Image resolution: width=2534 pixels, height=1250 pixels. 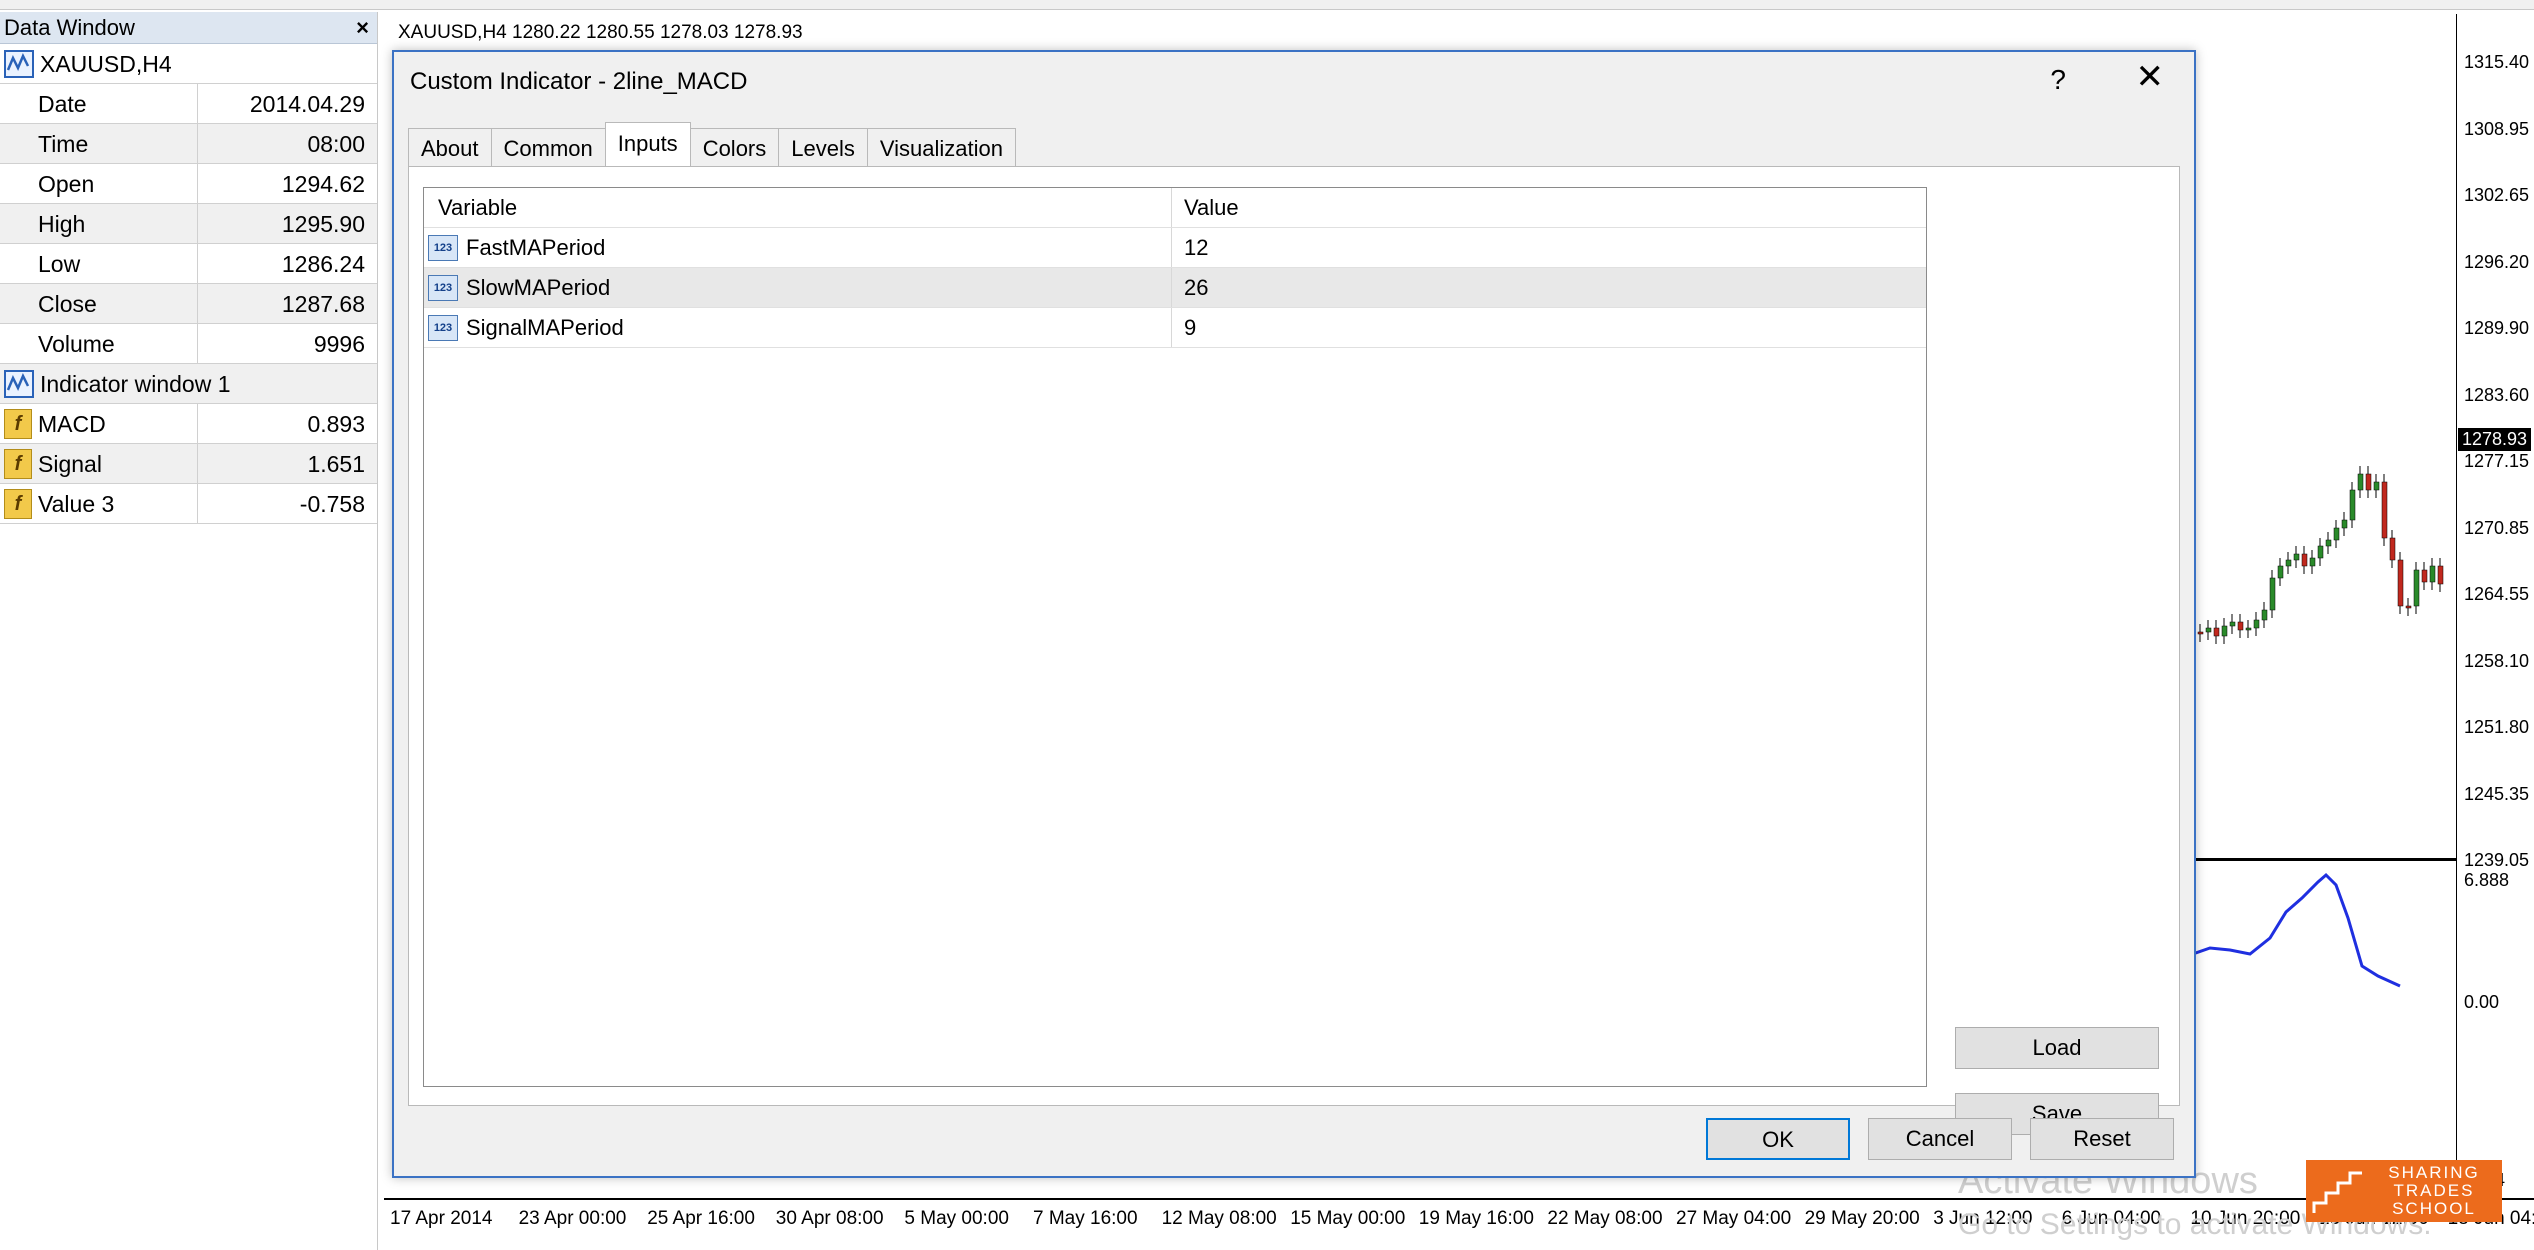 I want to click on data-row: Date 2014.04.29, so click(x=188, y=104).